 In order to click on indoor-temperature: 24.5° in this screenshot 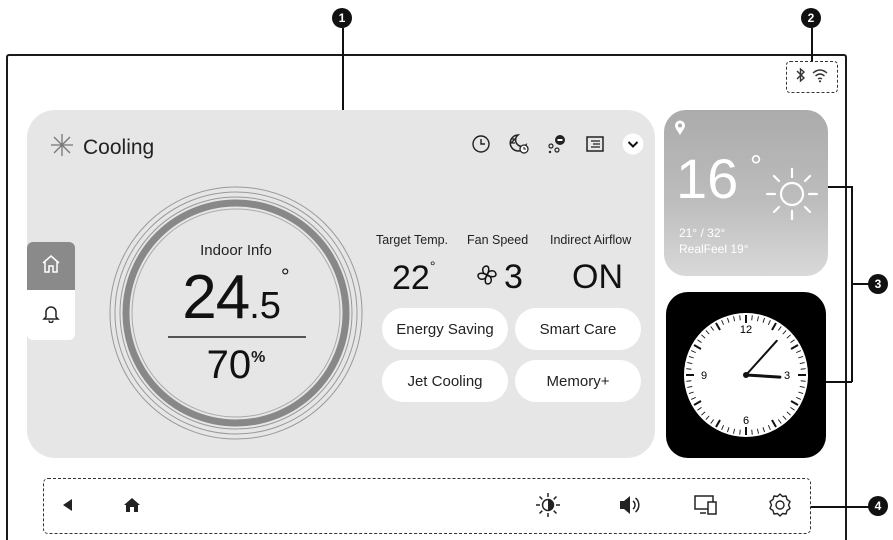, I will do `click(236, 297)`.